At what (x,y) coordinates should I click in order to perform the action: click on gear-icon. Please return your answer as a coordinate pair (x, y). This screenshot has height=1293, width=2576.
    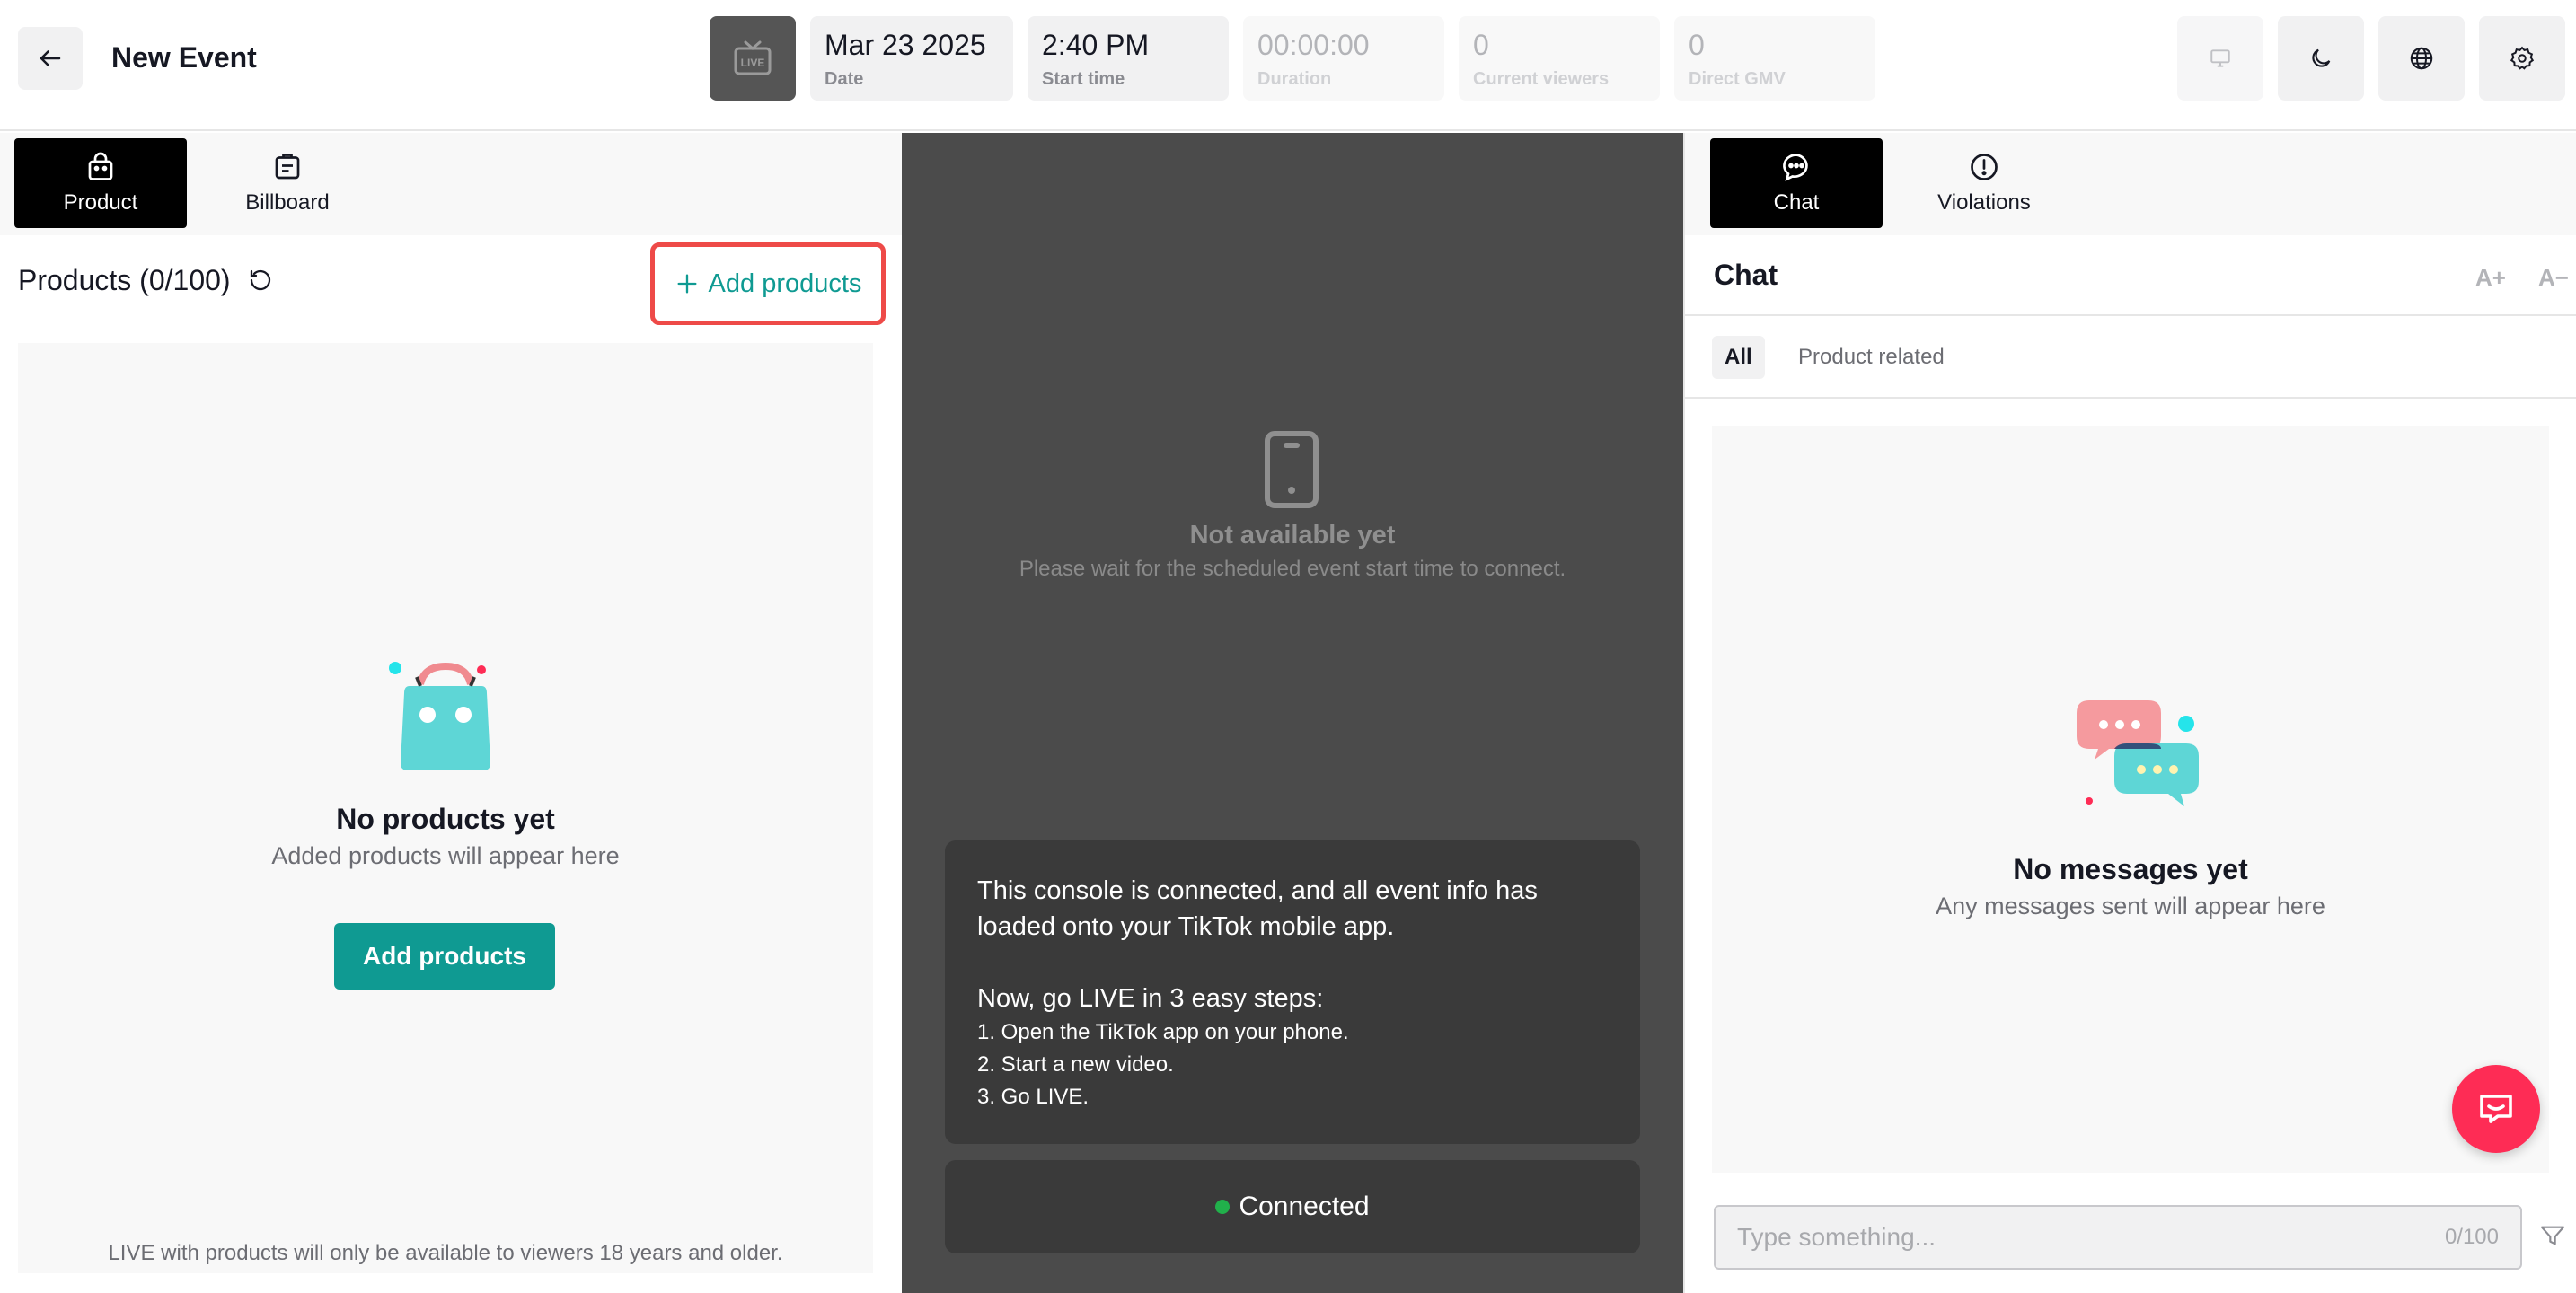
    Looking at the image, I should click on (2522, 58).